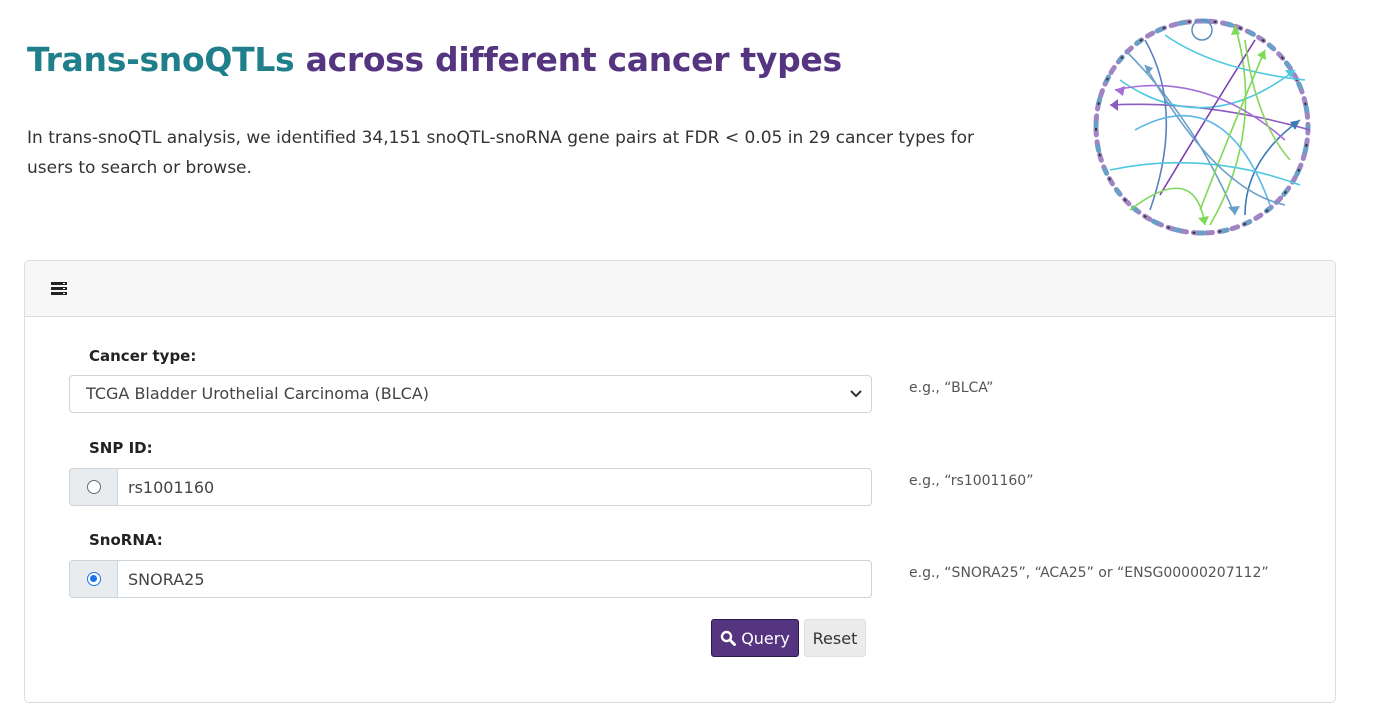  What do you see at coordinates (494, 487) in the screenshot?
I see `snp-id-input` at bounding box center [494, 487].